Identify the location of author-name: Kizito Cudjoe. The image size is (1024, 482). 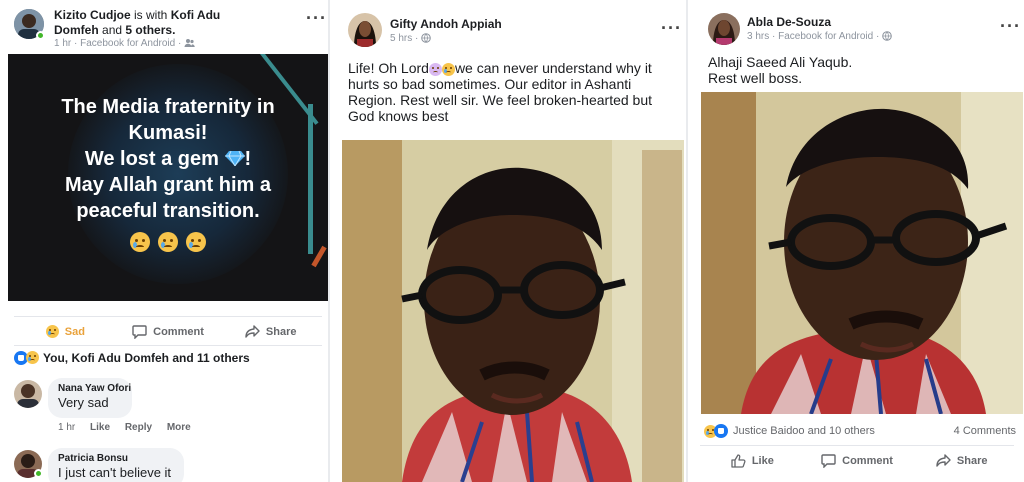
(92, 15).